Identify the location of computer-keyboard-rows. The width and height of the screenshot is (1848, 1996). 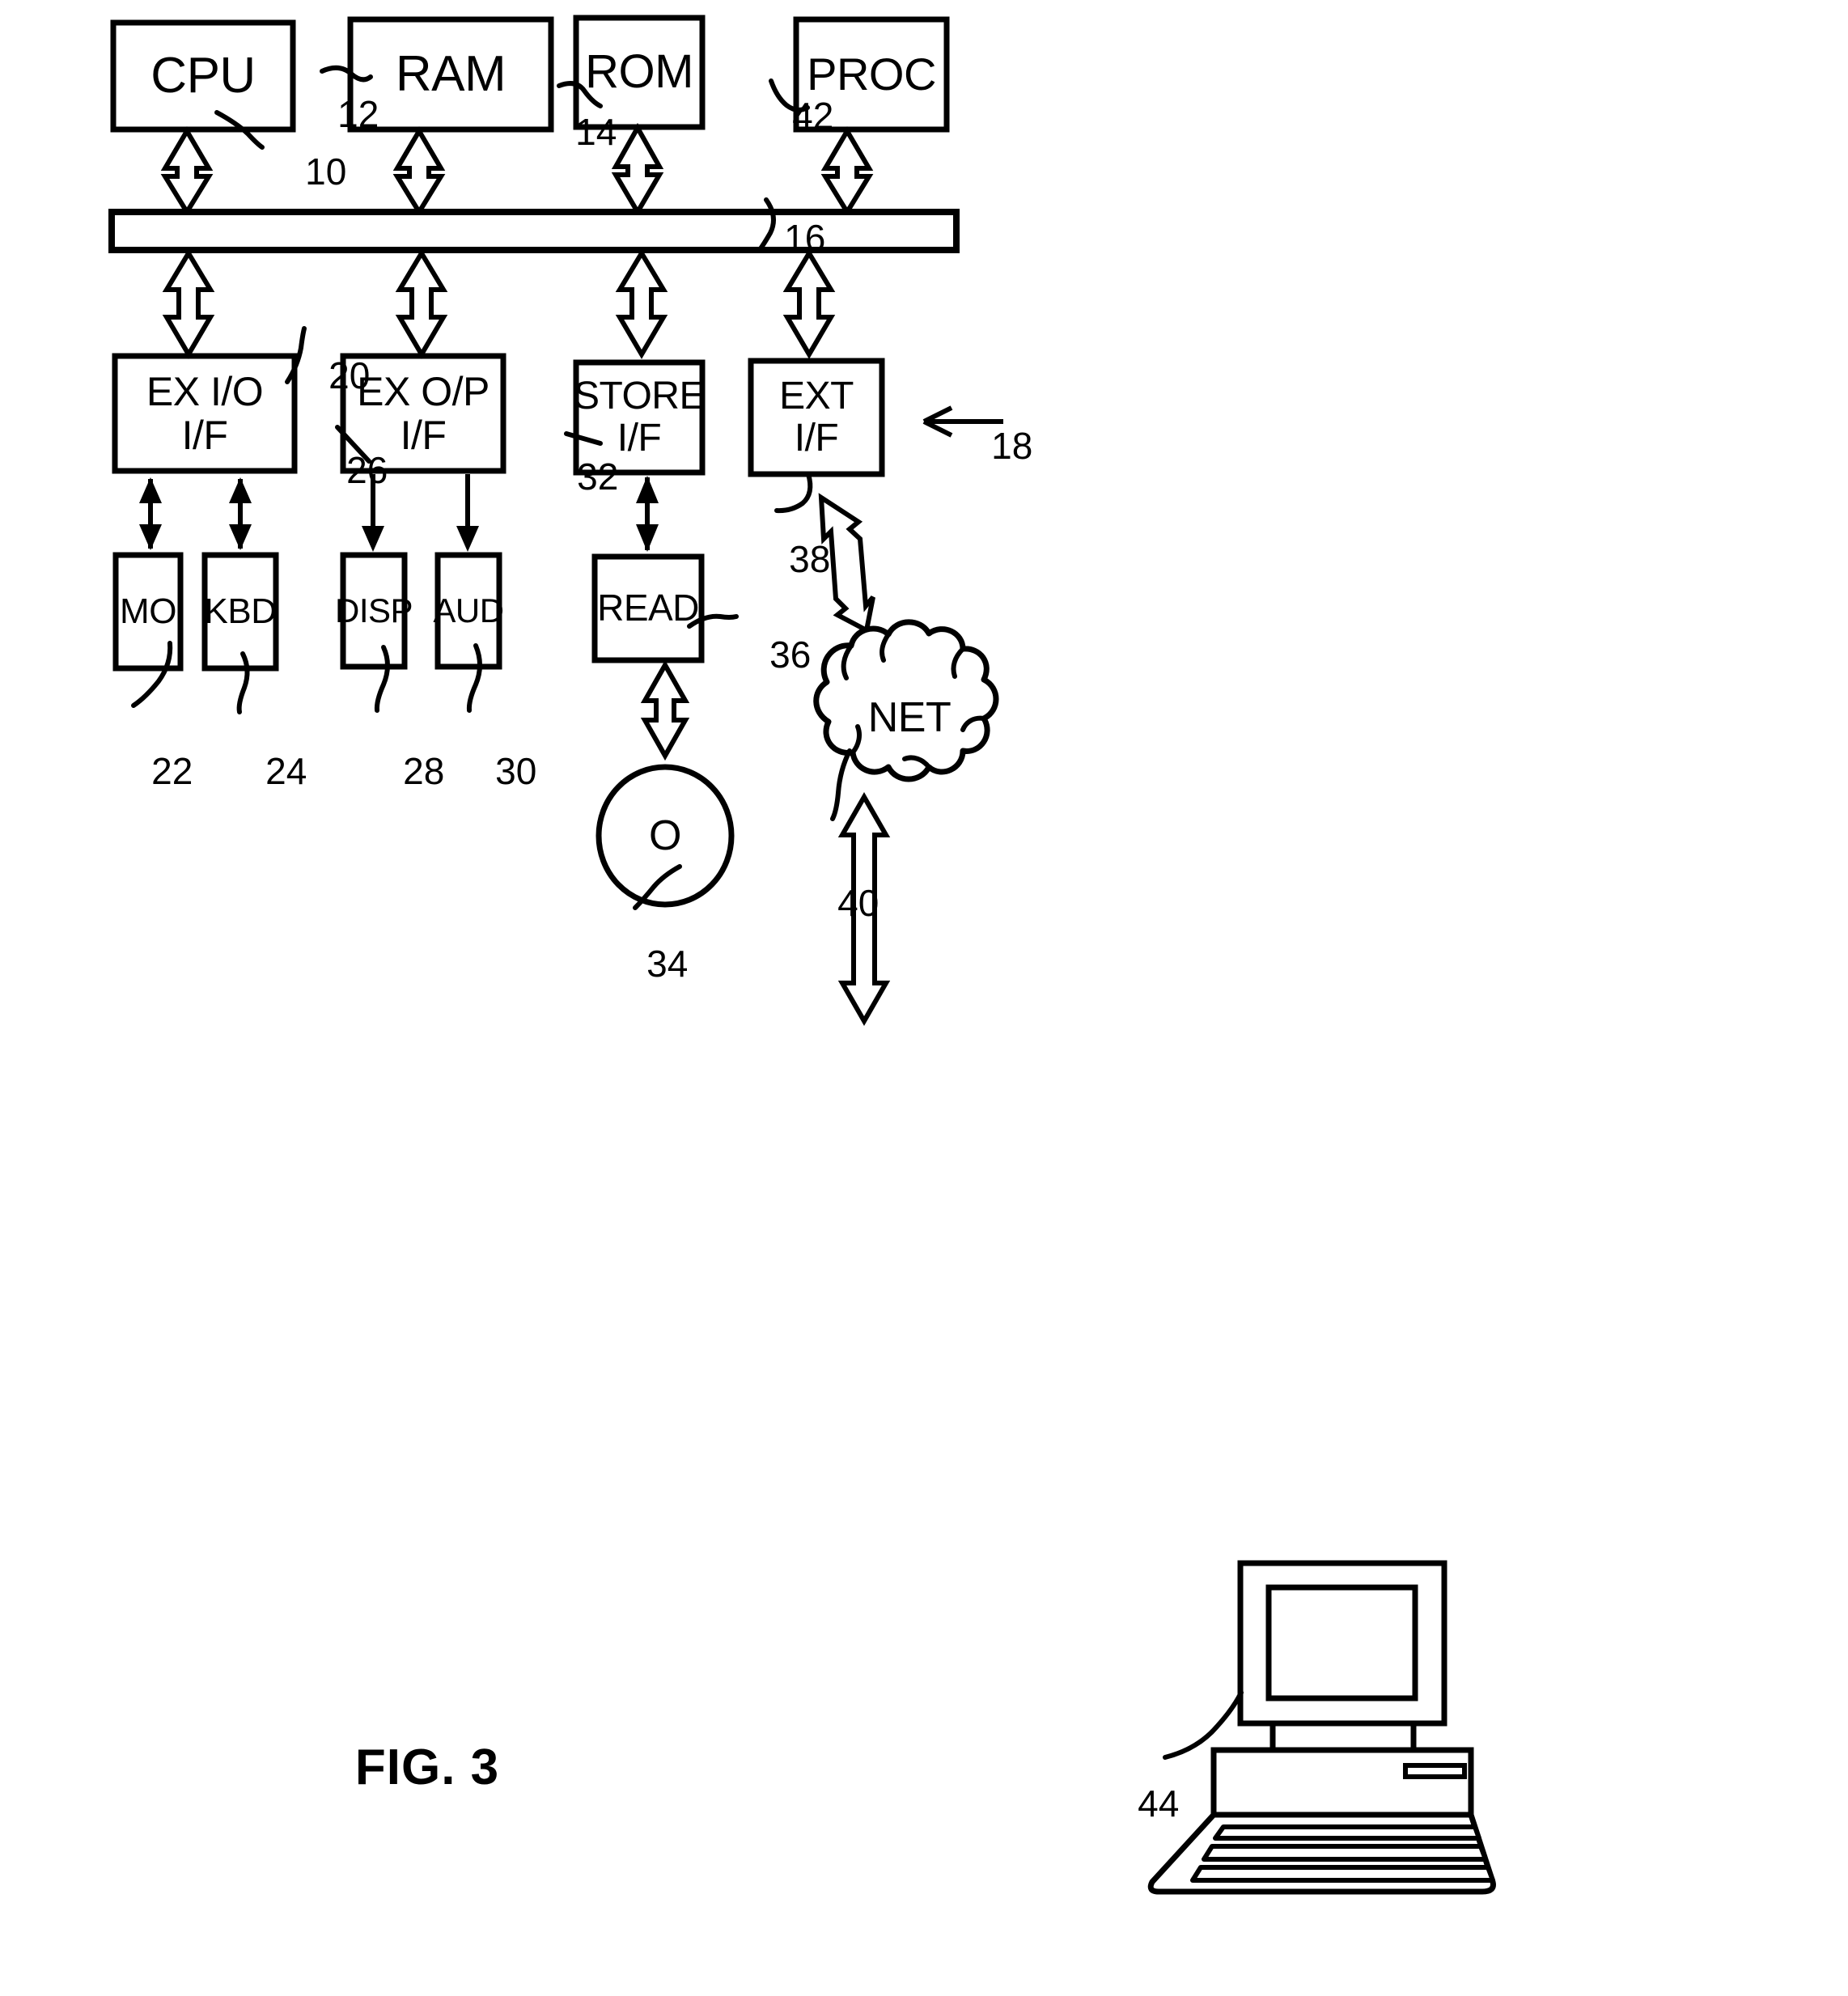
(1343, 1854).